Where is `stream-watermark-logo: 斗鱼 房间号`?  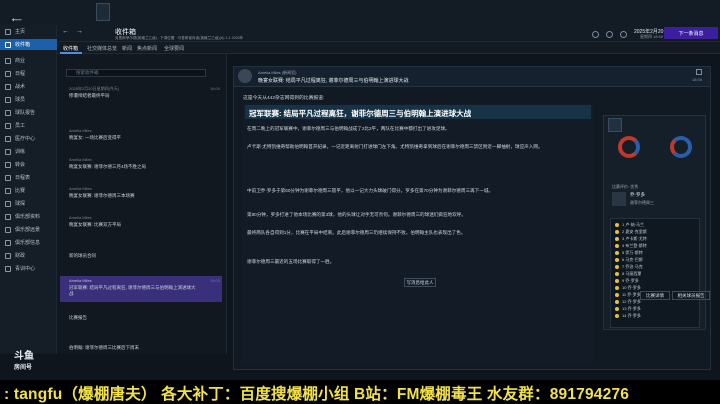
stream-watermark-logo: 斗鱼 房间号 is located at coordinates (24, 361).